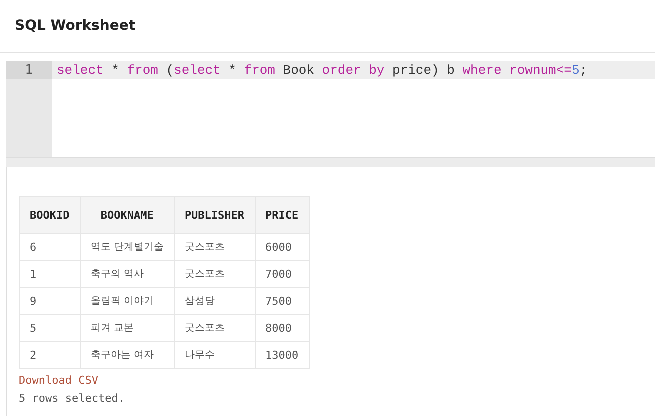 The width and height of the screenshot is (655, 416). What do you see at coordinates (127, 215) in the screenshot?
I see `column-header: BOOKNAME` at bounding box center [127, 215].